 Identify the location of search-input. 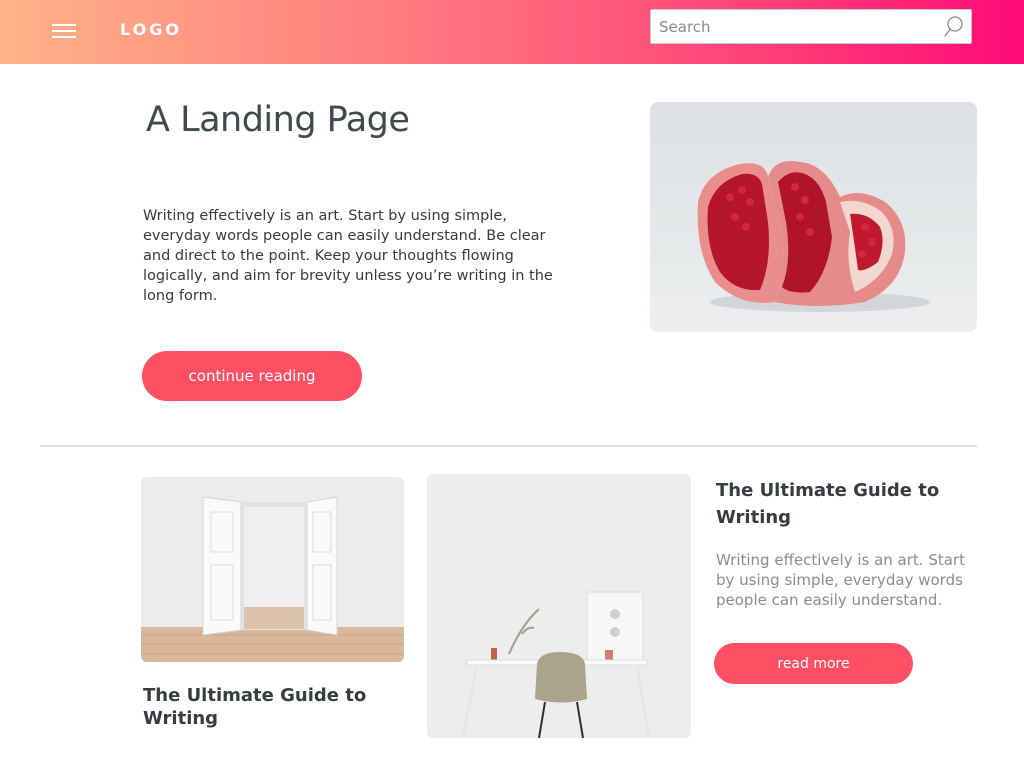
(796, 26).